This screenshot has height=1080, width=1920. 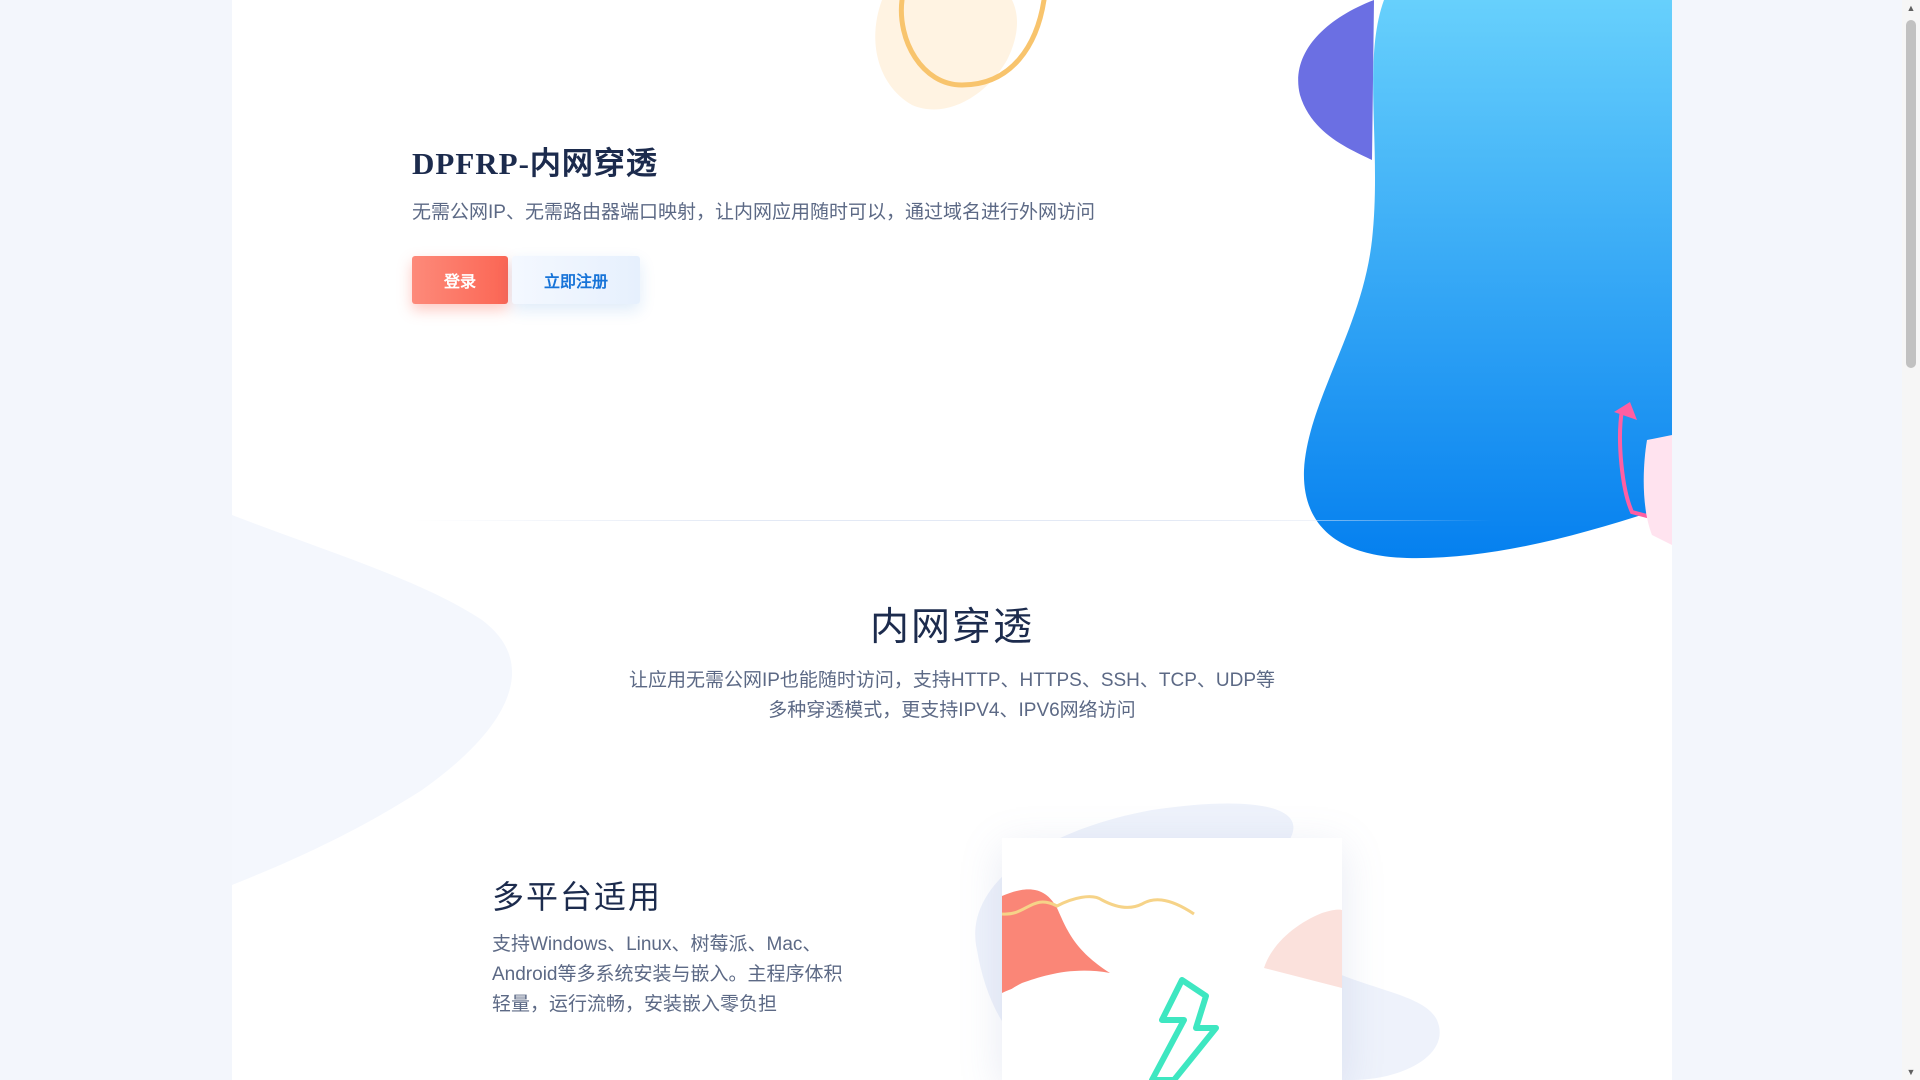 I want to click on hero-blob-illustration, so click(x=1485, y=279).